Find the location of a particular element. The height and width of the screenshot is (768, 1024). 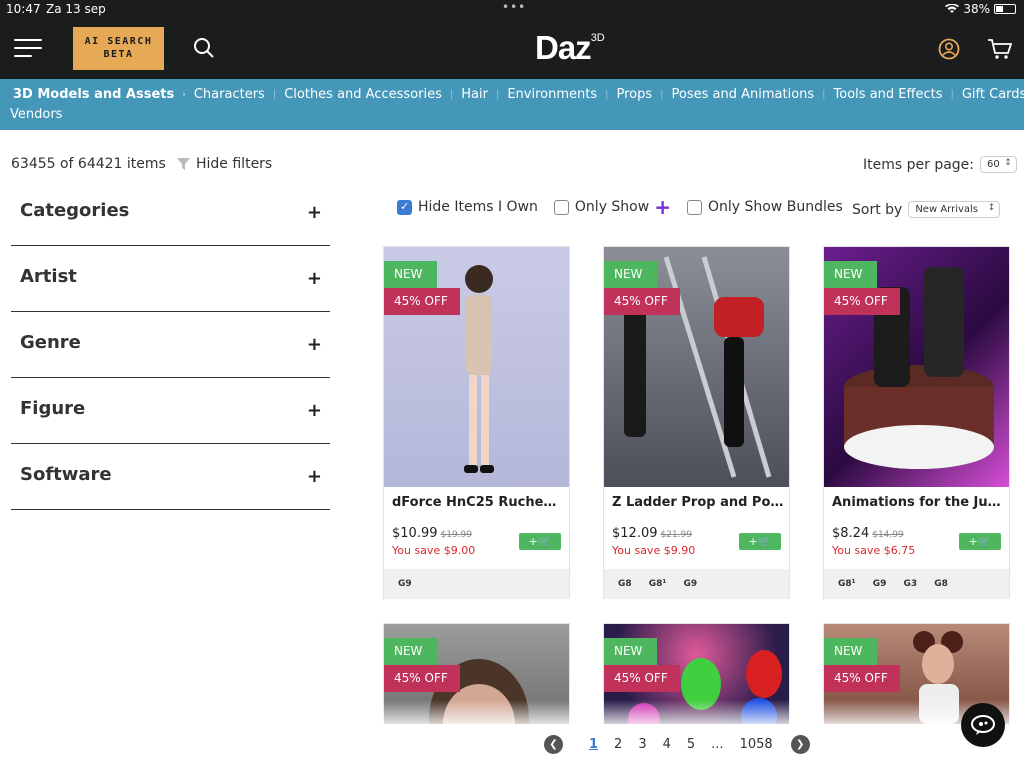

nav-item-poses-and-animations: Poses and Animations is located at coordinates (743, 94).